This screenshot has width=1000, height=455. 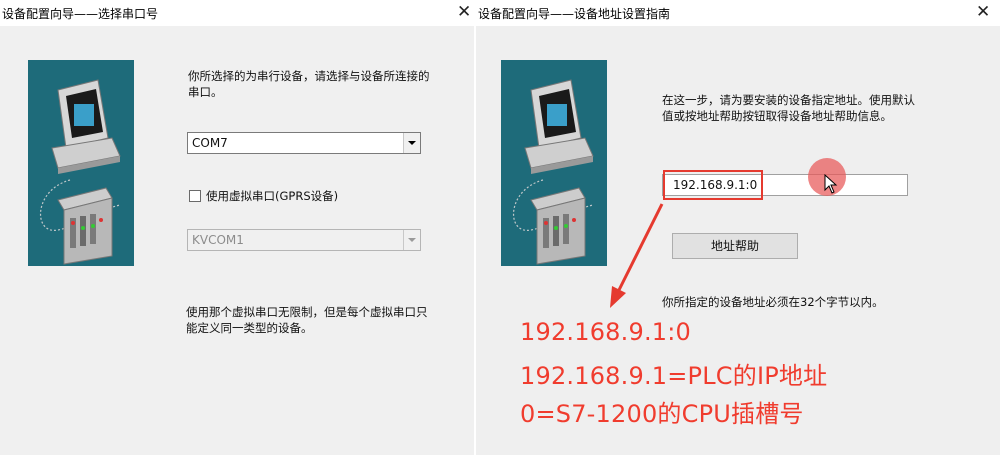 I want to click on left-description: 你所选择的为串行设备，请选择与设备所连接的串口。, so click(x=309, y=84).